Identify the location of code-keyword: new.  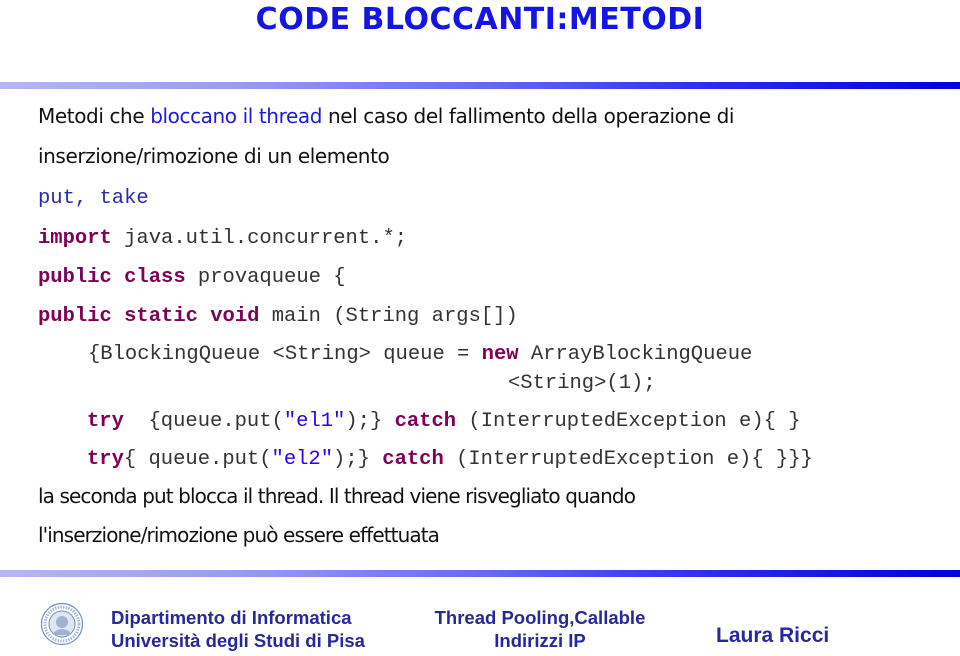
(500, 354).